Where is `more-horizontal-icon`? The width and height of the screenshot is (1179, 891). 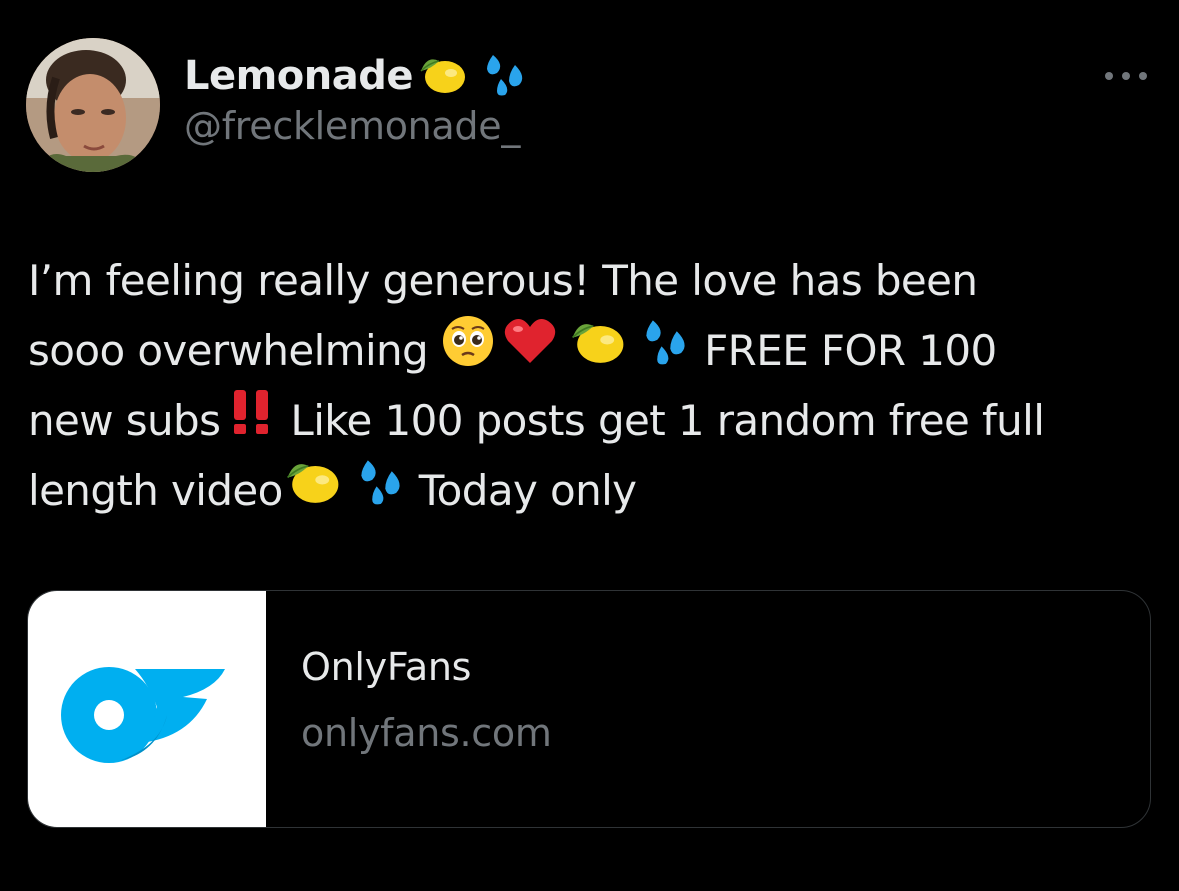
more-horizontal-icon is located at coordinates (1126, 76).